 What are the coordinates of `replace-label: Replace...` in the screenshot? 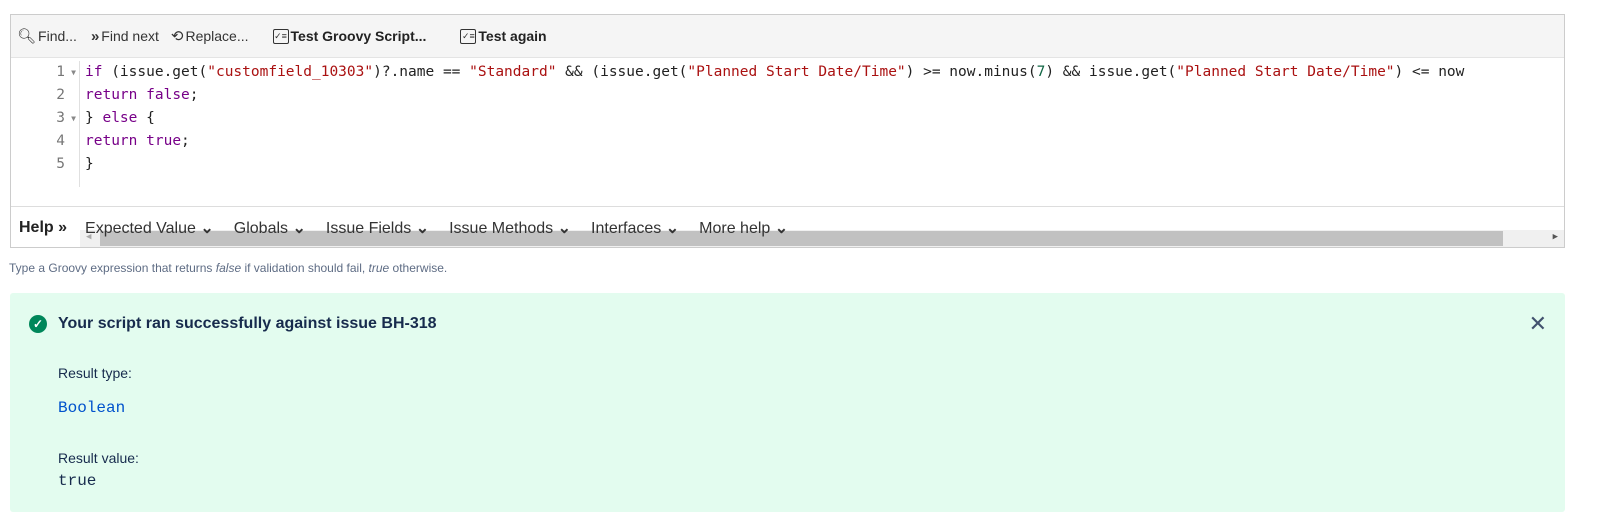 It's located at (217, 36).